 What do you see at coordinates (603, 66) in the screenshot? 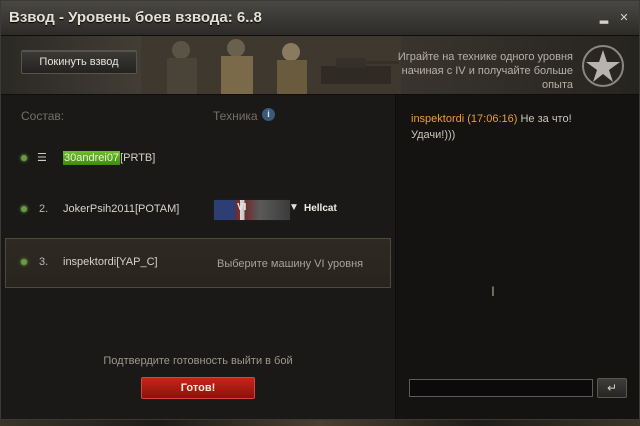
I see `red-star-emblem-icon` at bounding box center [603, 66].